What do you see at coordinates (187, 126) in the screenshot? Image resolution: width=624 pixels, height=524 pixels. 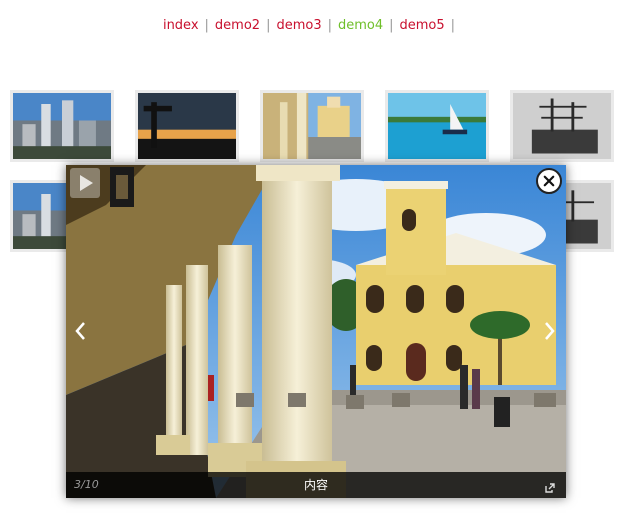 I see `thumbnail-sunset` at bounding box center [187, 126].